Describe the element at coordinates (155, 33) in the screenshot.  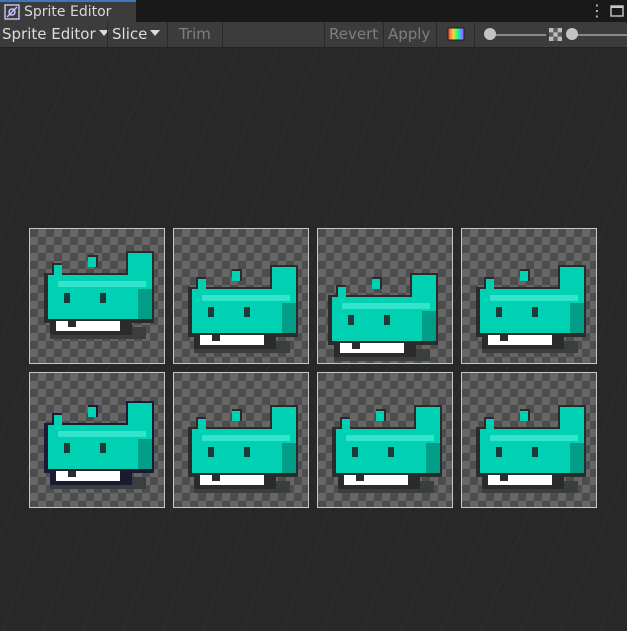
I see `chevron-down-icon` at that location.